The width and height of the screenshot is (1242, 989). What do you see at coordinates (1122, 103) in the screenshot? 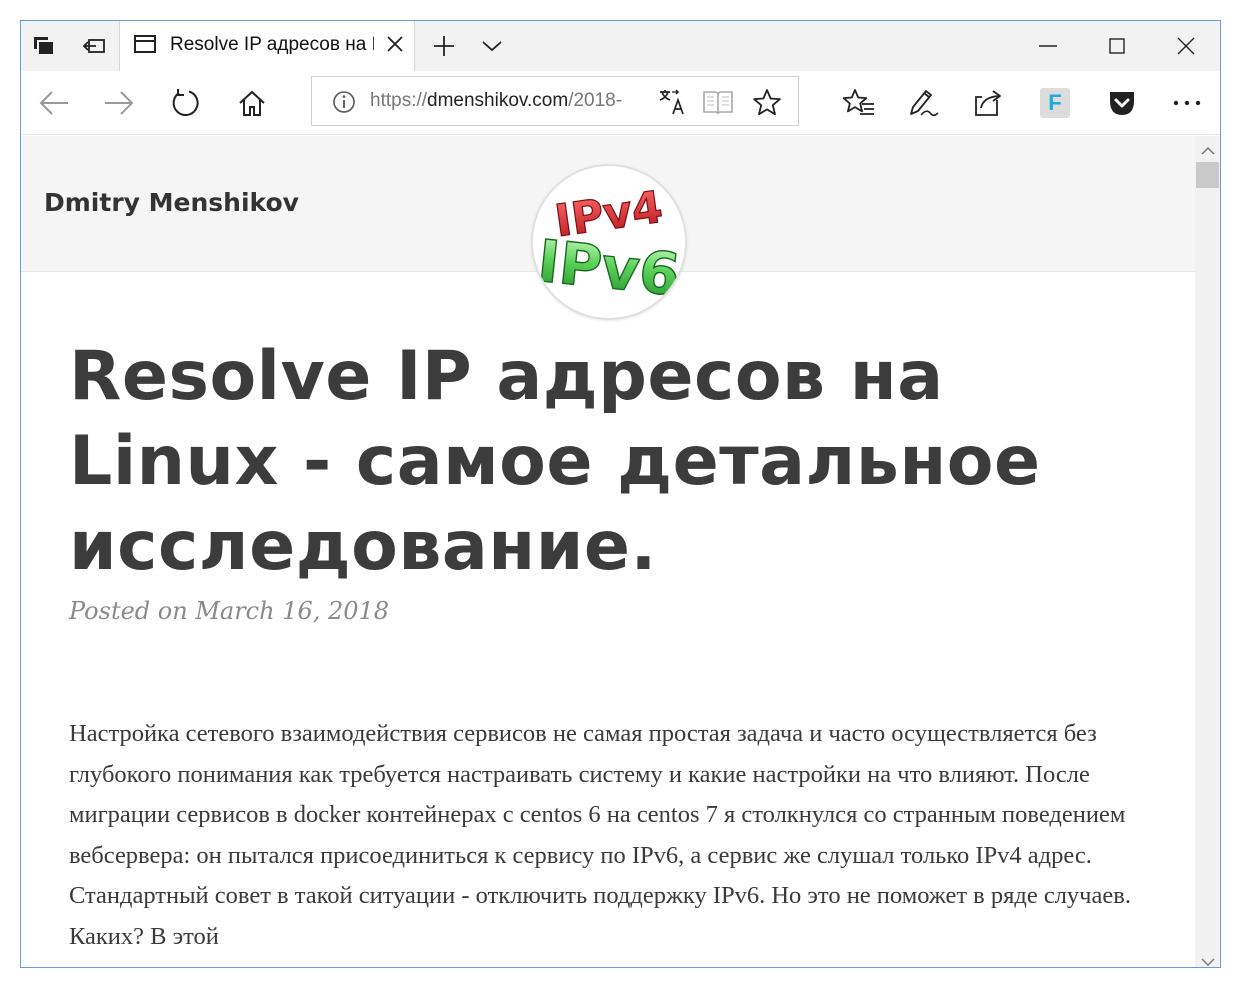
I see `pocket-icon` at bounding box center [1122, 103].